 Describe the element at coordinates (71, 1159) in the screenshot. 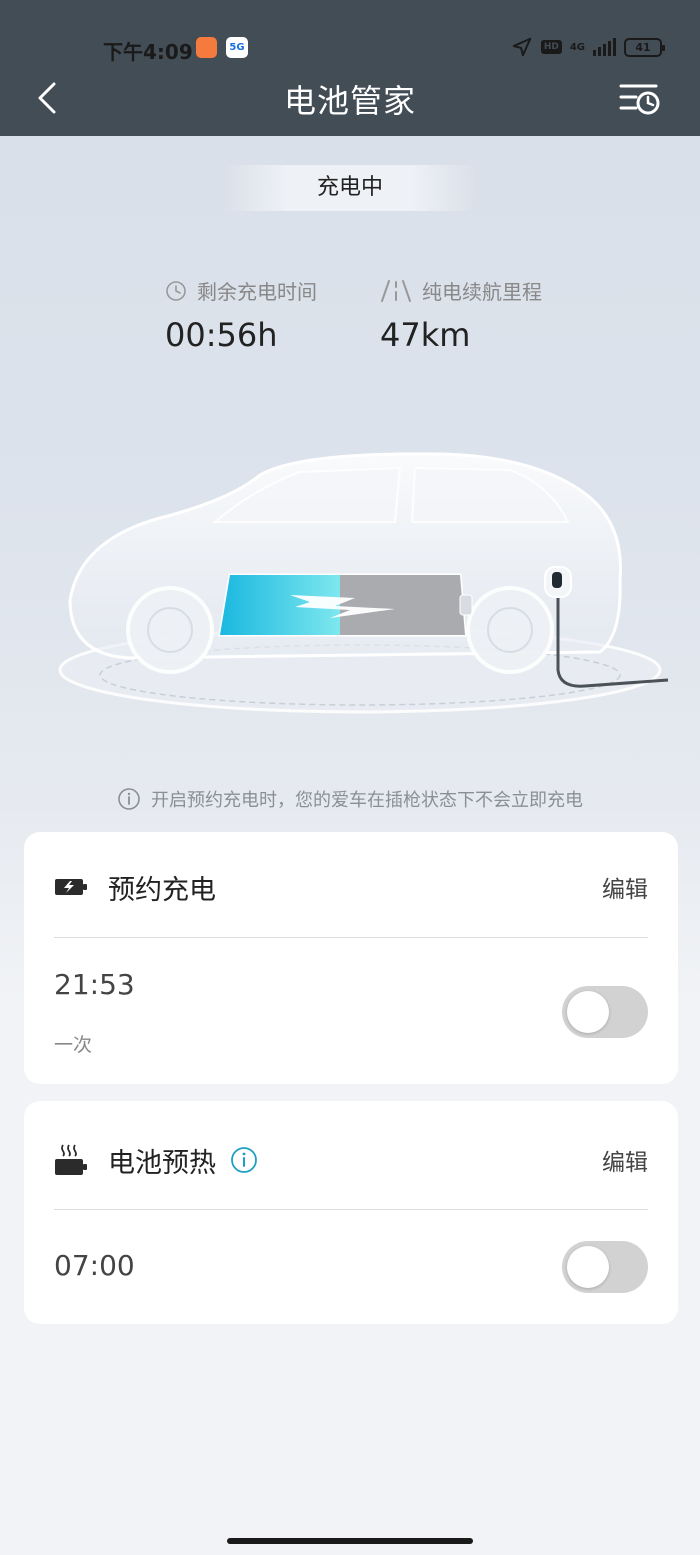

I see `battery-heating-icon` at that location.